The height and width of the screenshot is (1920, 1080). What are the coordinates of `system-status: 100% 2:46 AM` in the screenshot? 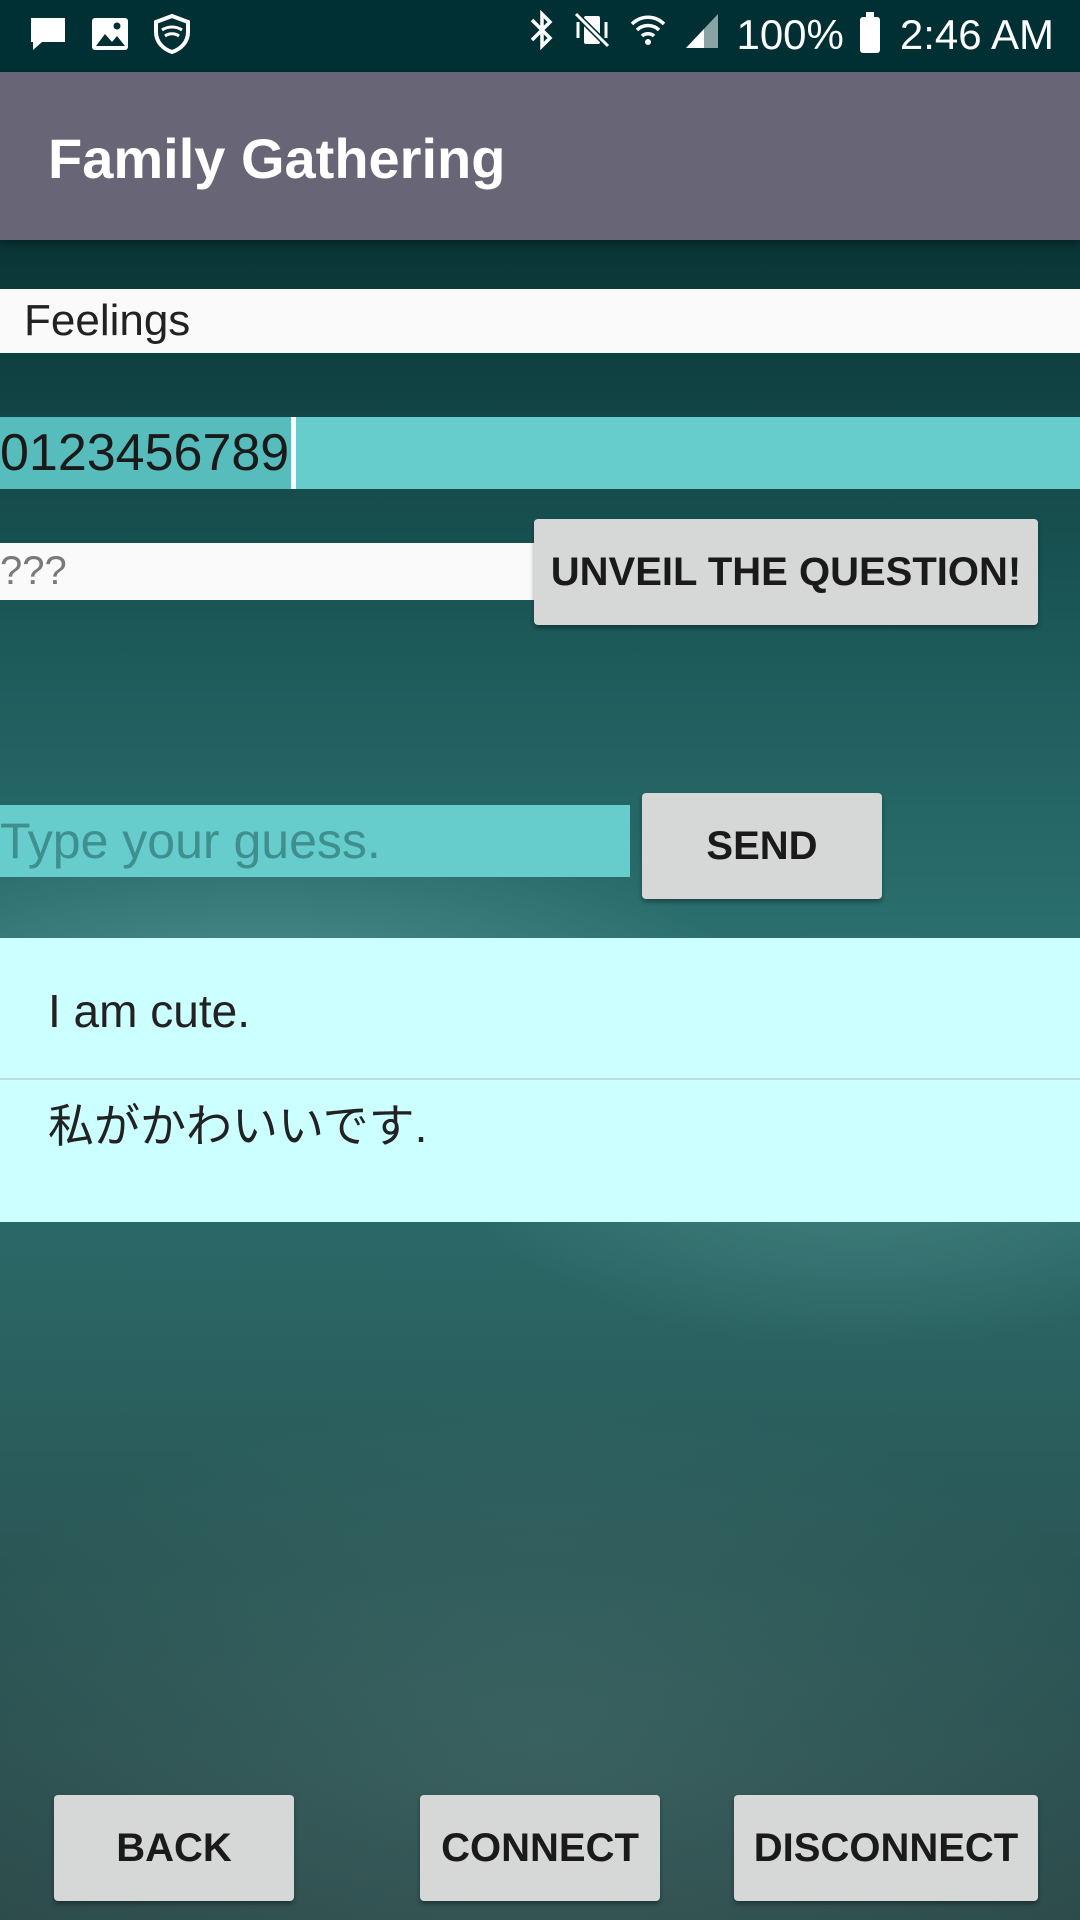 It's located at (791, 34).